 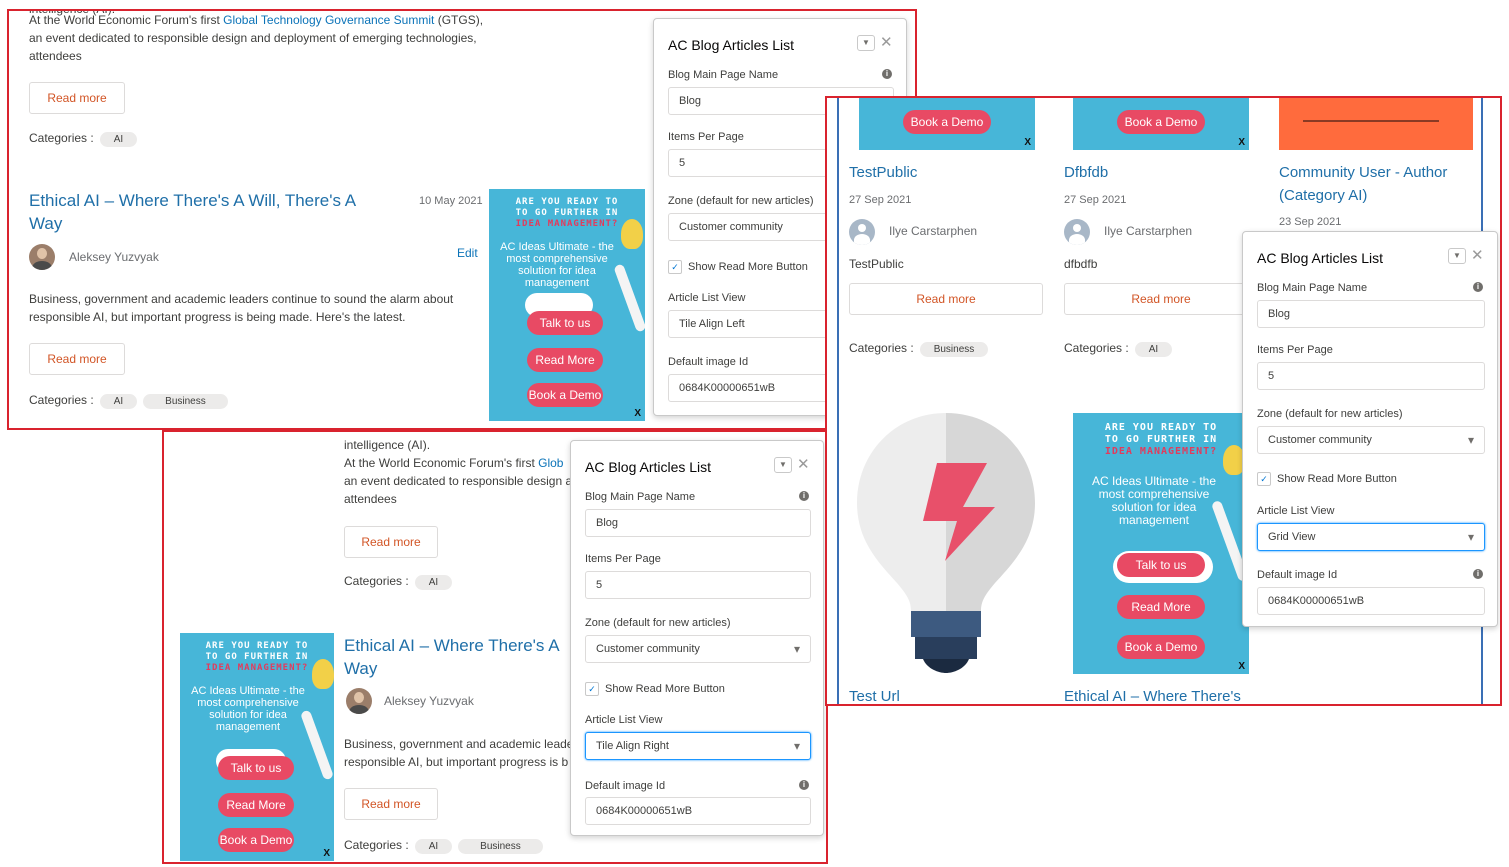 What do you see at coordinates (698, 746) in the screenshot?
I see `article-list-view-select: Tile Align Right` at bounding box center [698, 746].